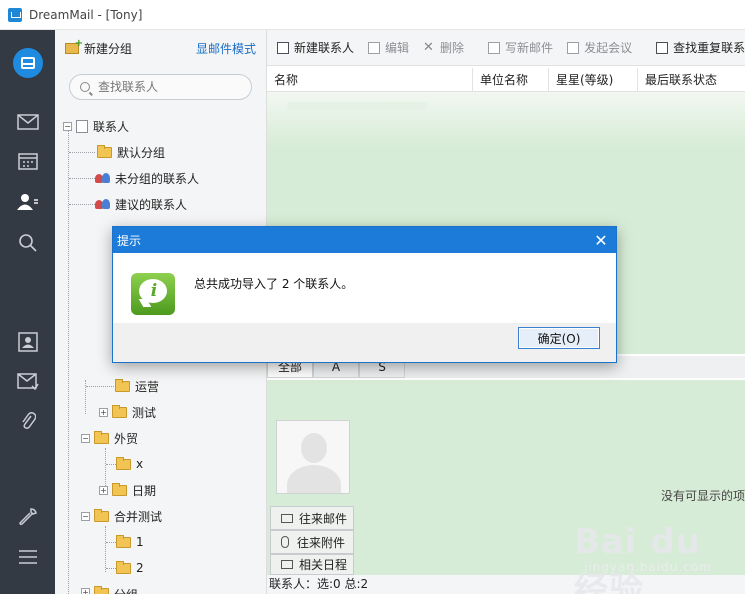  Describe the element at coordinates (388, 47) in the screenshot. I see `edit-button: 编辑` at that location.